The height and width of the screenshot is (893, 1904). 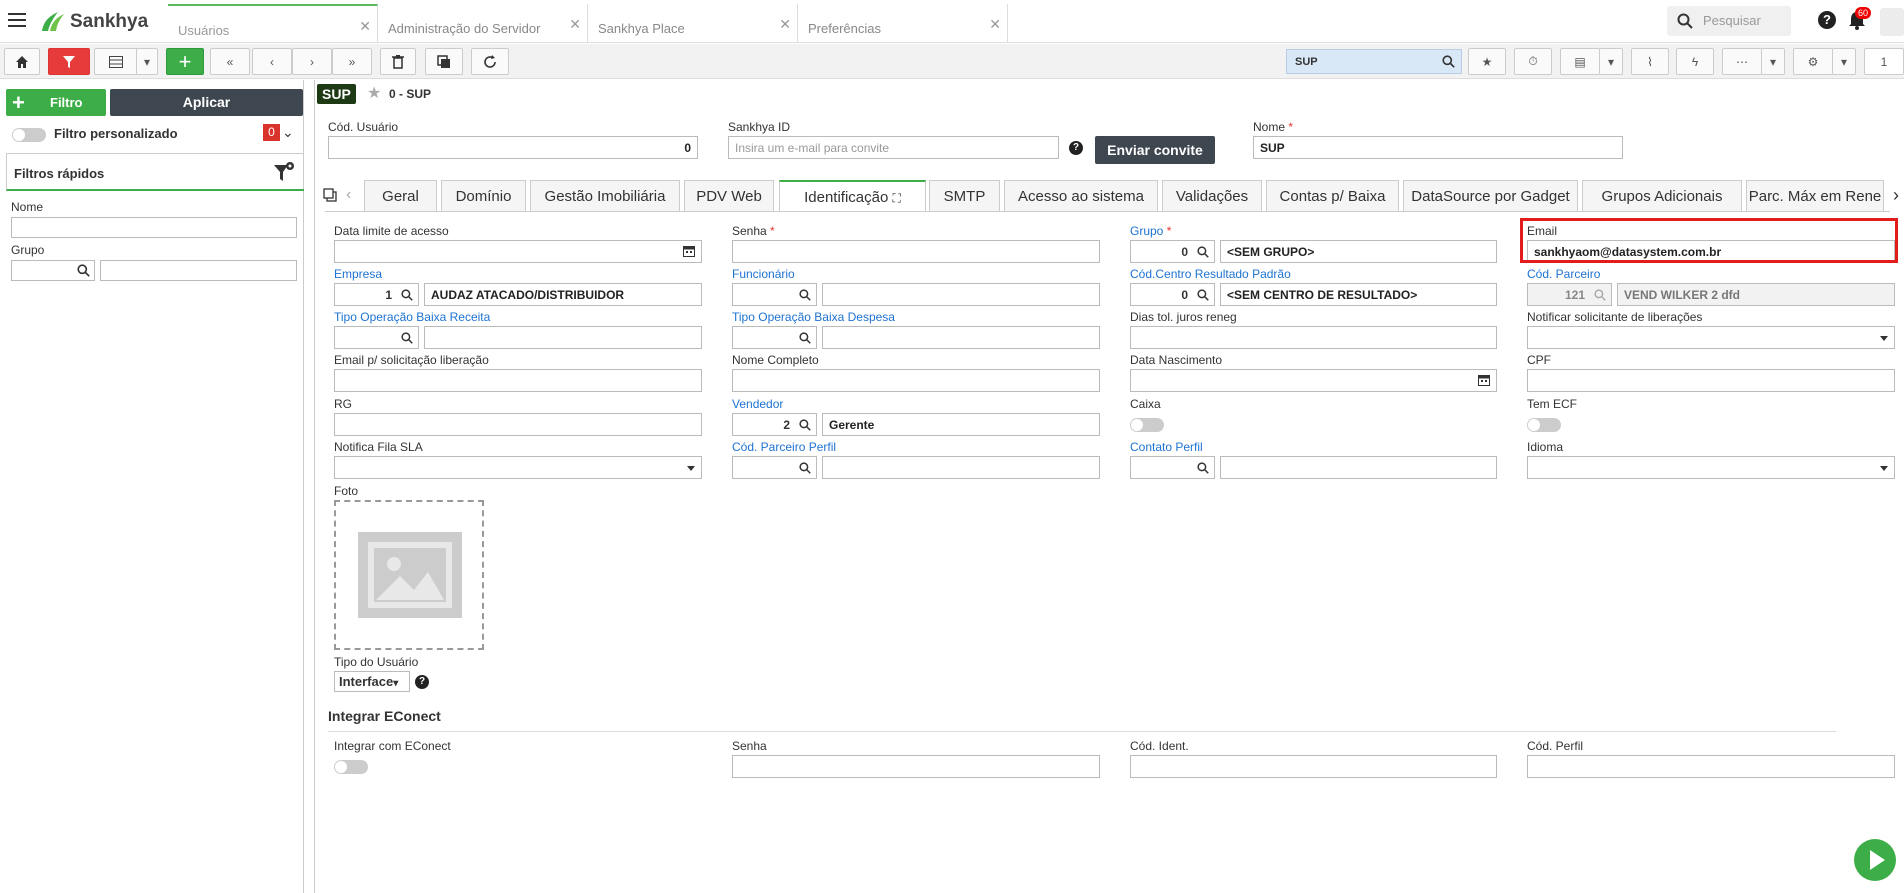 What do you see at coordinates (1484, 380) in the screenshot?
I see `calendar-icon` at bounding box center [1484, 380].